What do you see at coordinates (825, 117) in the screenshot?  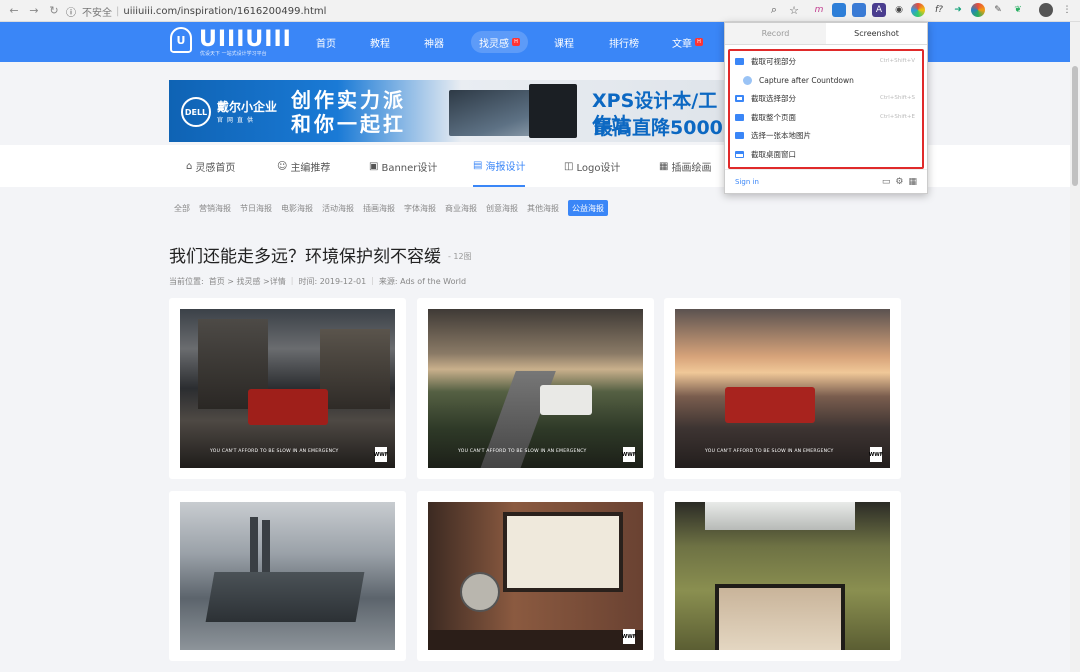 I see `capture-entire-page: 截取整个页面 Ctrl+Shift+E` at bounding box center [825, 117].